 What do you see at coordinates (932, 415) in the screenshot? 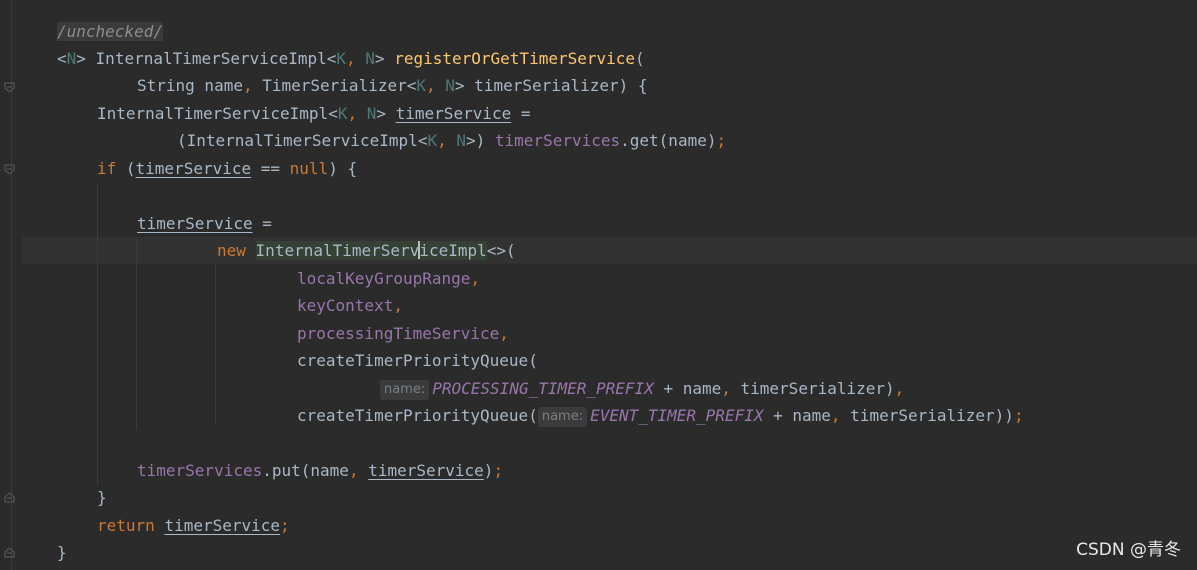
I see `token: timerSerializer))` at bounding box center [932, 415].